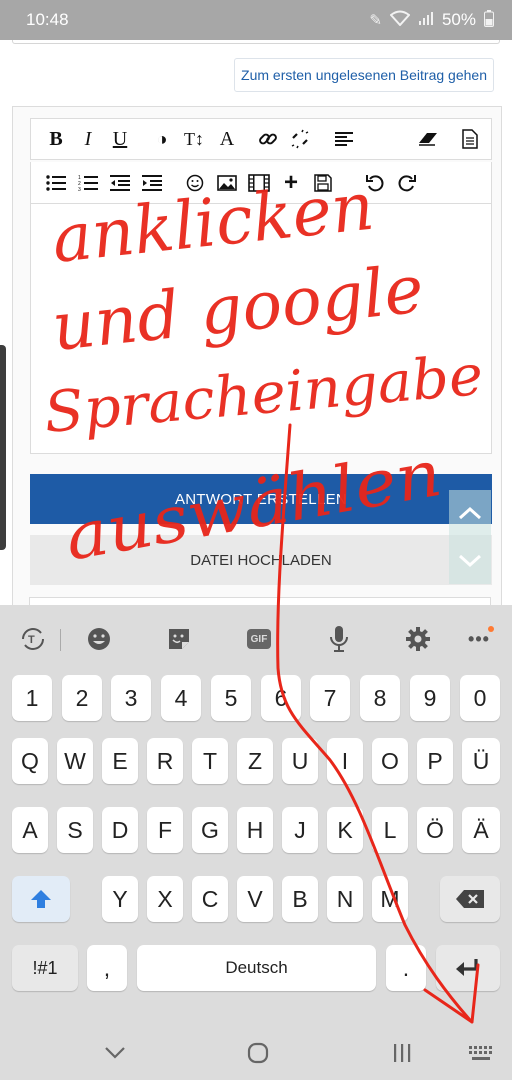  Describe the element at coordinates (60, 640) in the screenshot. I see `toolbar-divider` at that location.